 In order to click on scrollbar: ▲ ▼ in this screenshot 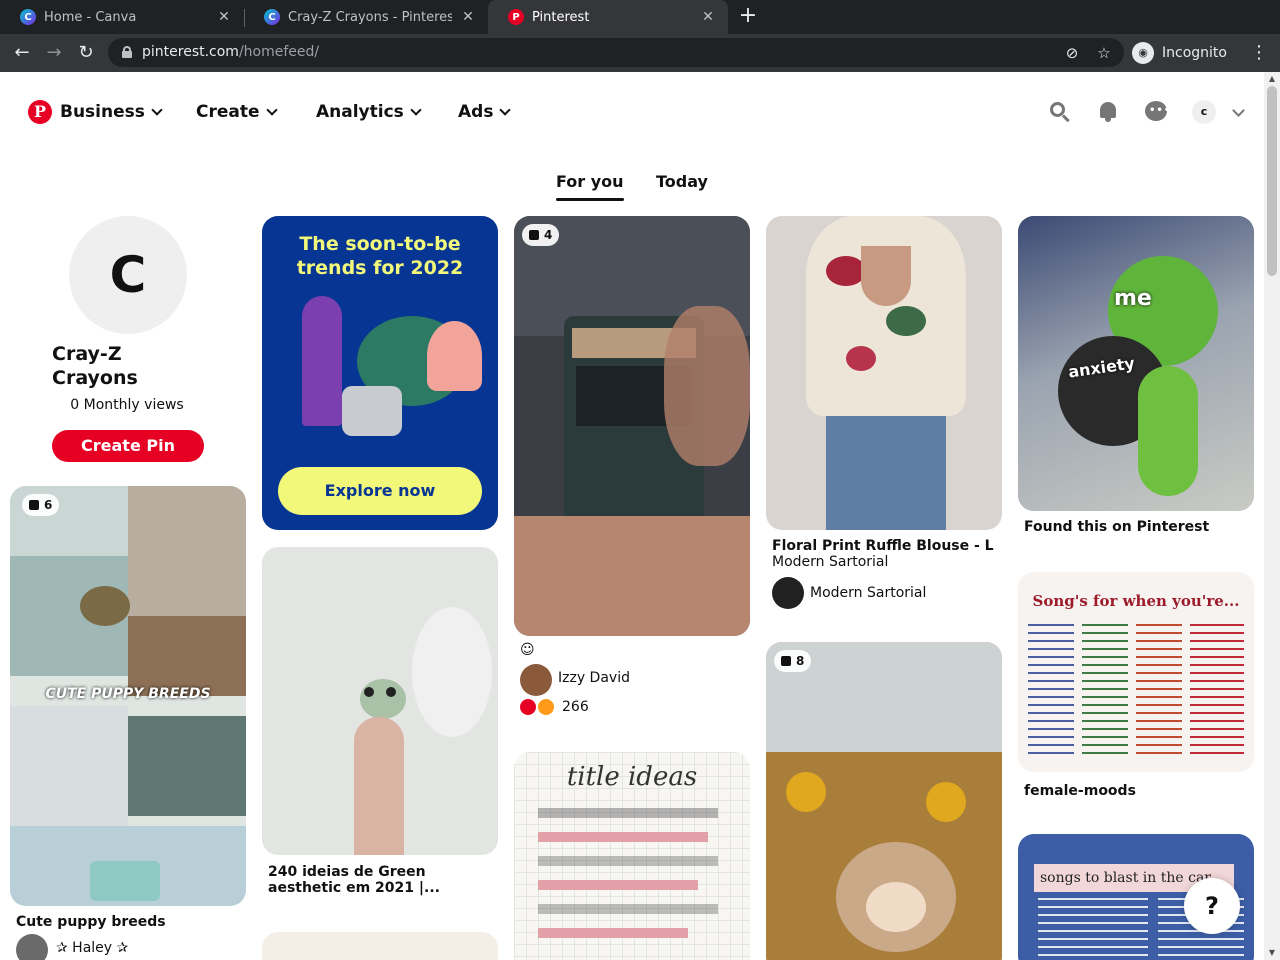, I will do `click(1272, 516)`.